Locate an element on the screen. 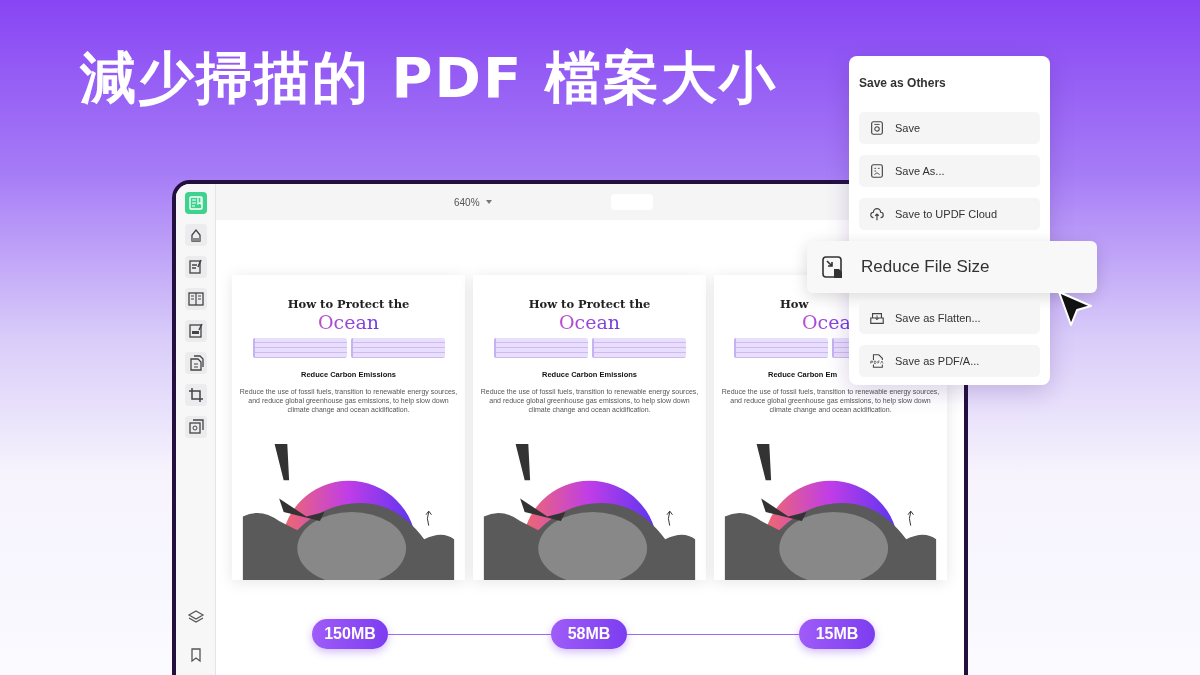 This screenshot has width=1200, height=675. form-tool-icon is located at coordinates (195, 331).